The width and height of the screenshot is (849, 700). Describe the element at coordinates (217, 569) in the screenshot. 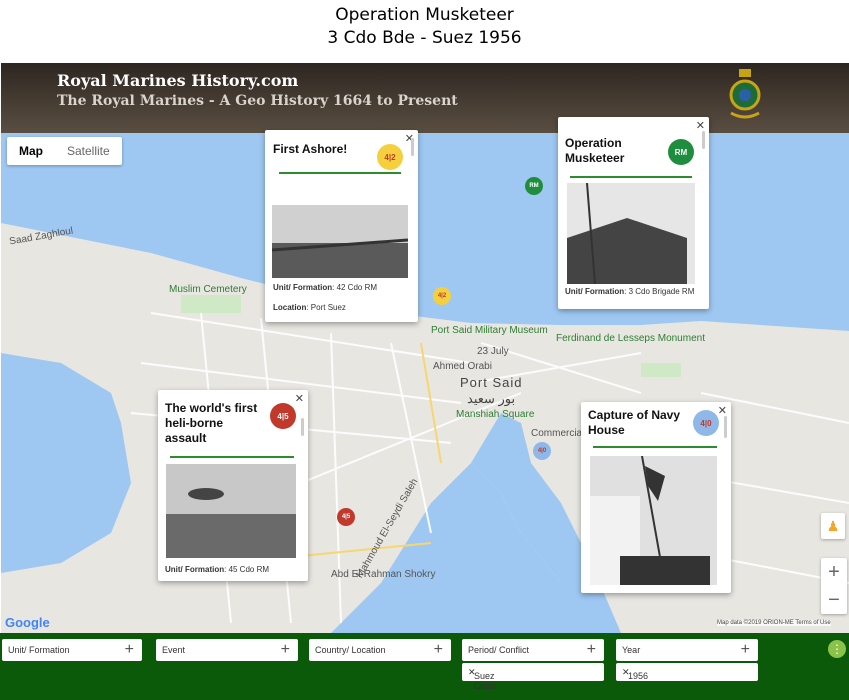

I see `popup-unit: Unit/ Formation: 45 Cdo RM` at that location.